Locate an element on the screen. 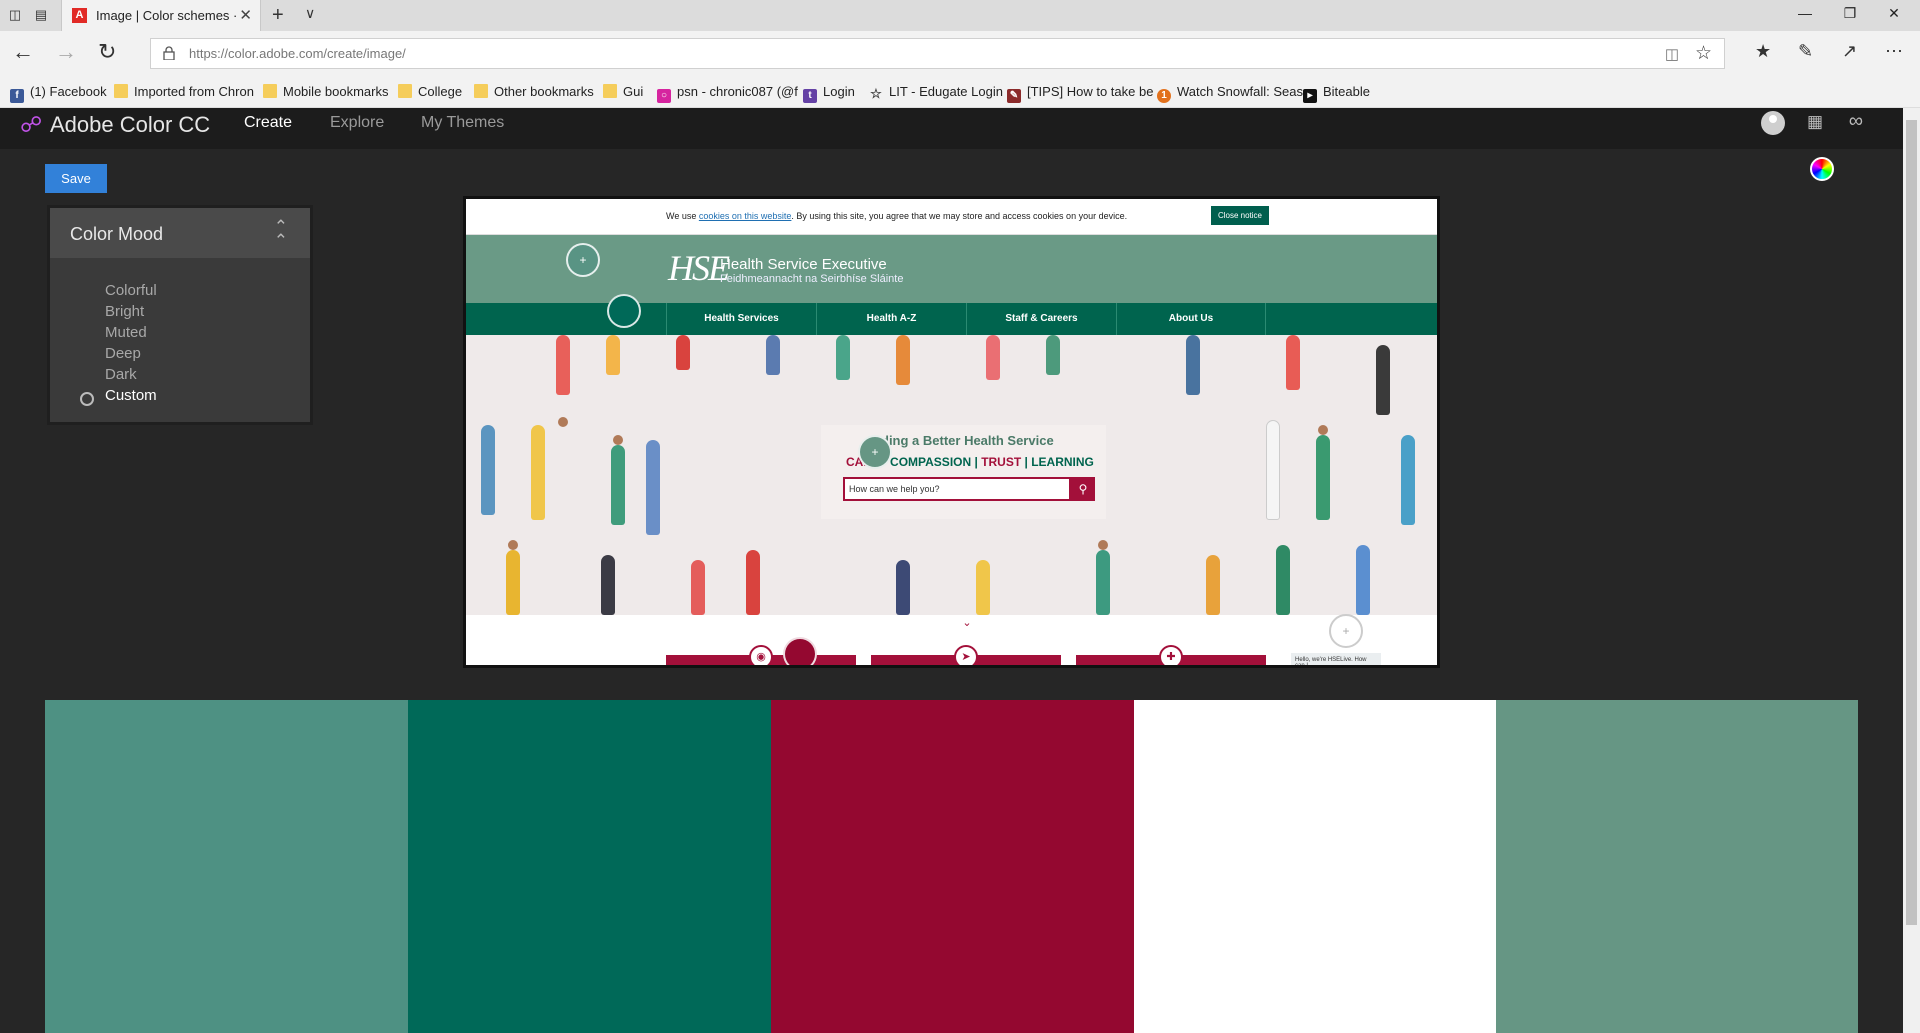 This screenshot has width=1920, height=1033. minimize-icon: — is located at coordinates (1805, 13).